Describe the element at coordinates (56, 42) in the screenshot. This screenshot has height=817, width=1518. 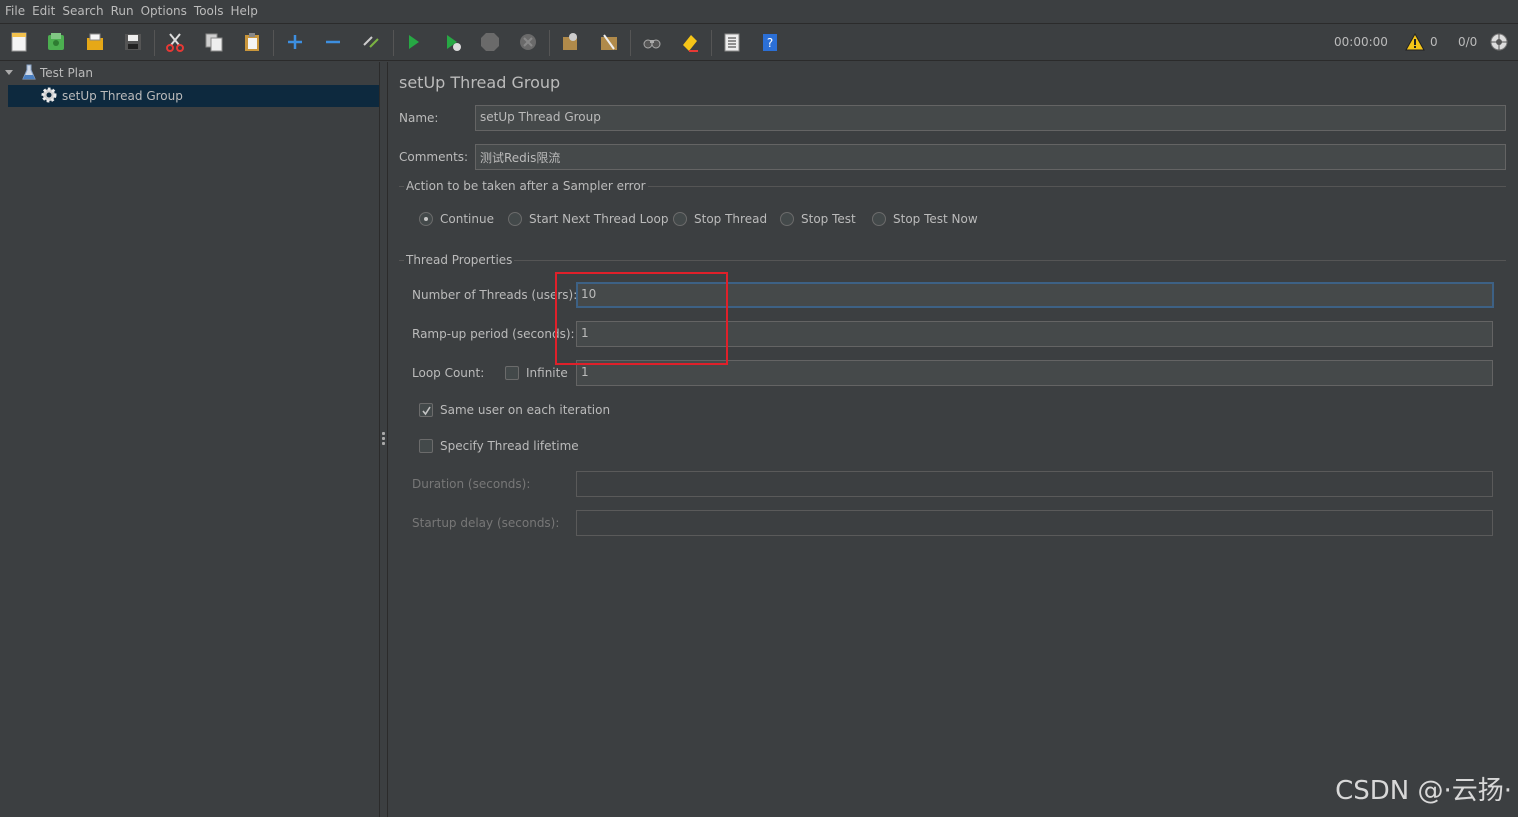
I see `templates-icon` at that location.